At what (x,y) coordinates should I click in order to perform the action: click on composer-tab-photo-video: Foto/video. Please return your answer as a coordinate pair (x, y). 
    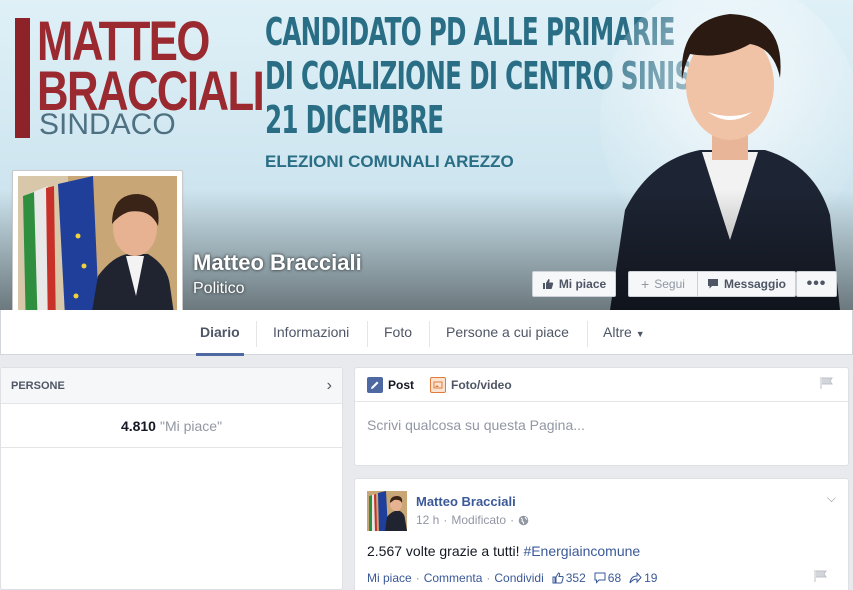
    Looking at the image, I should click on (471, 384).